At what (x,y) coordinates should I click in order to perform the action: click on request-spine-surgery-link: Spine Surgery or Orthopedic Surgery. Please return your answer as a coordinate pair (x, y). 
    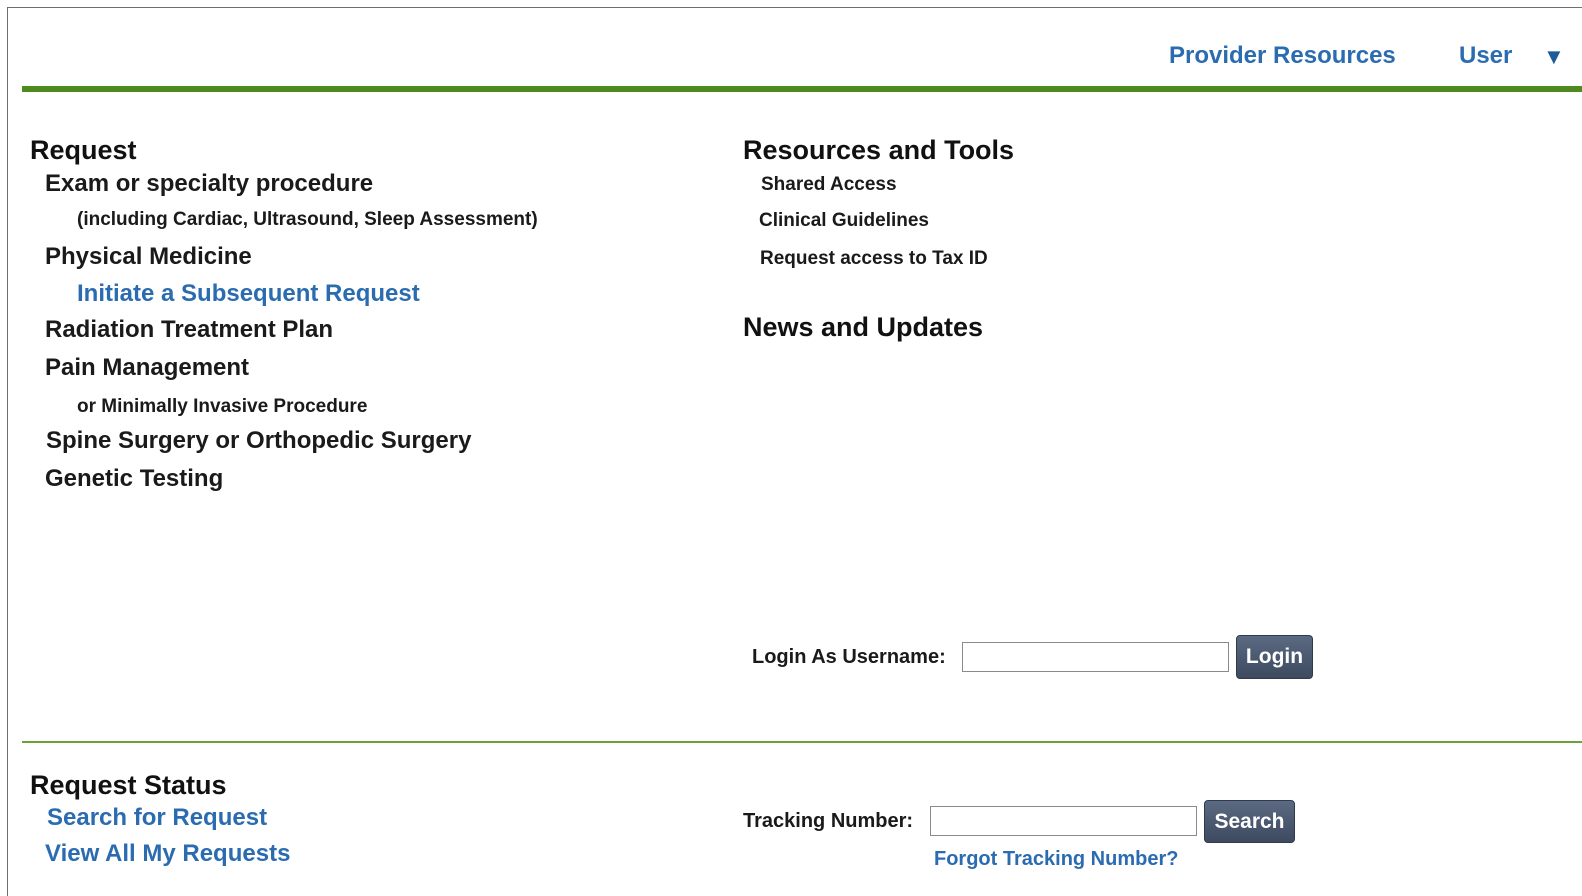
    Looking at the image, I should click on (258, 441).